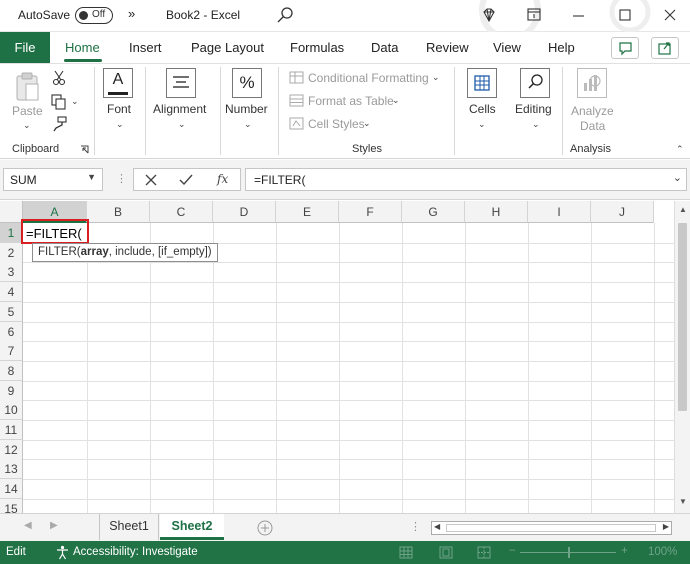 The image size is (690, 564). I want to click on insert-function-icon: fx, so click(222, 179).